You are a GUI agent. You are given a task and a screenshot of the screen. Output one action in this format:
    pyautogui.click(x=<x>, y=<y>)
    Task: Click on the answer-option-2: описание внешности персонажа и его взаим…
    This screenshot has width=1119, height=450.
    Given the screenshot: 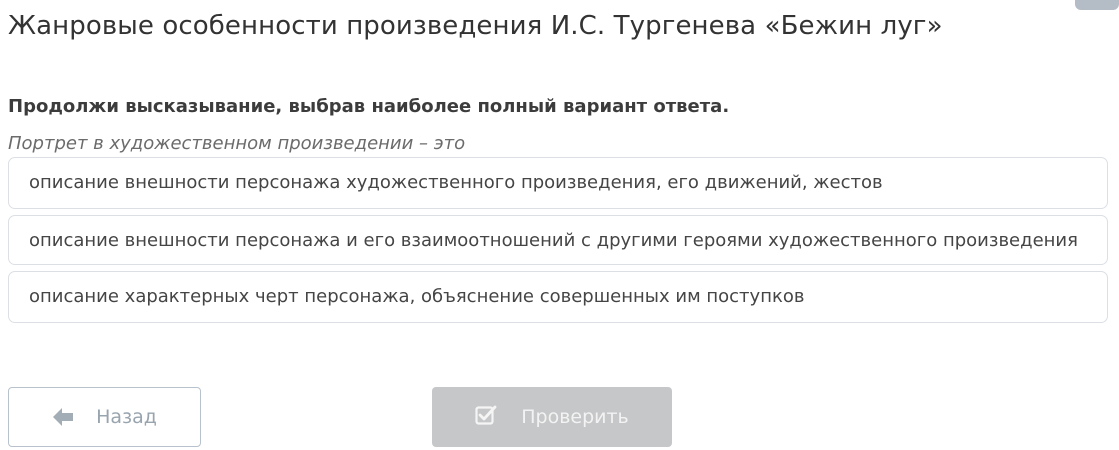 What is the action you would take?
    pyautogui.click(x=558, y=240)
    